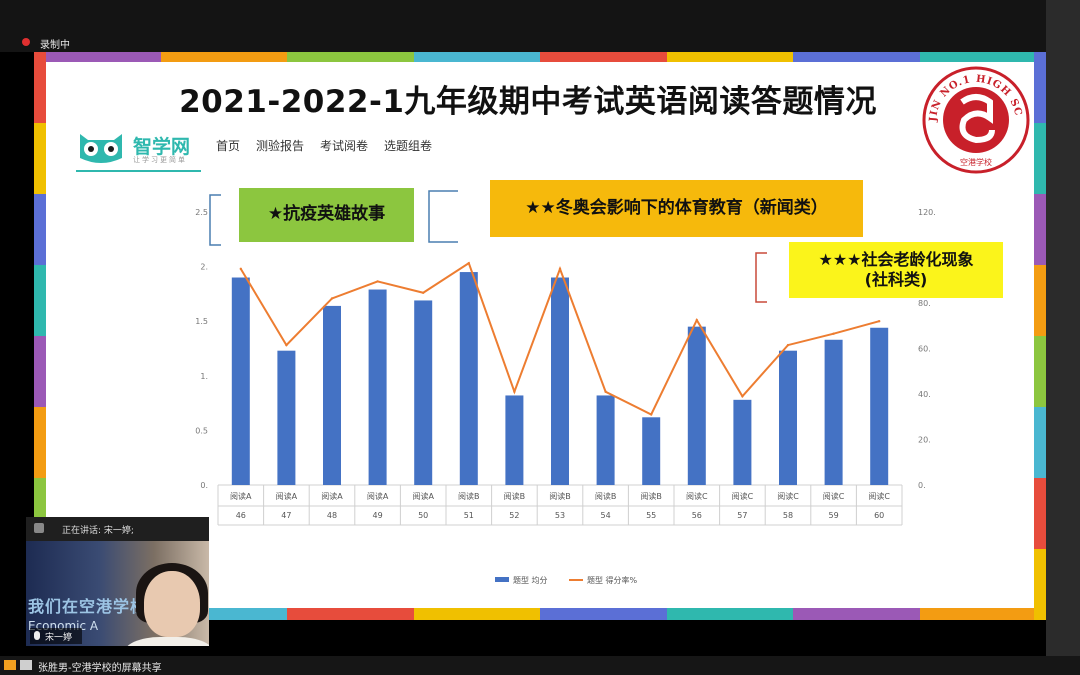 The height and width of the screenshot is (675, 1080). What do you see at coordinates (98, 531) in the screenshot?
I see `speaking-indicator: 正在讲话: 宋一婷;` at bounding box center [98, 531].